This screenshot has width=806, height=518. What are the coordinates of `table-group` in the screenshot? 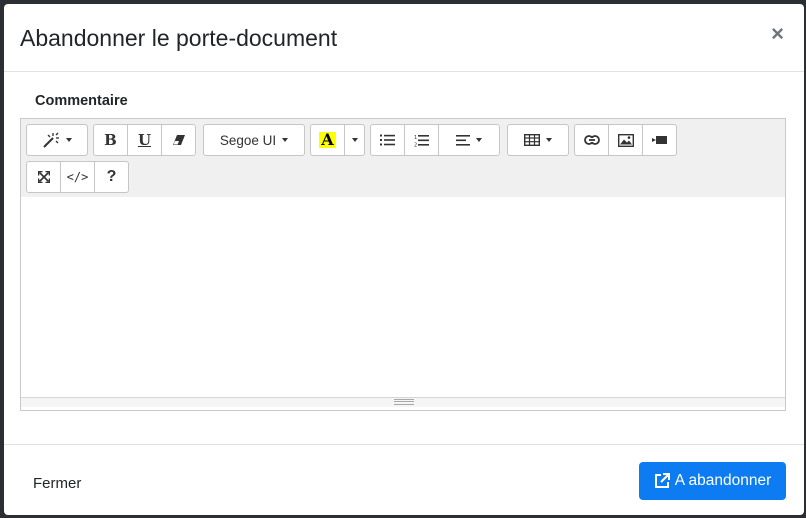 It's located at (538, 140).